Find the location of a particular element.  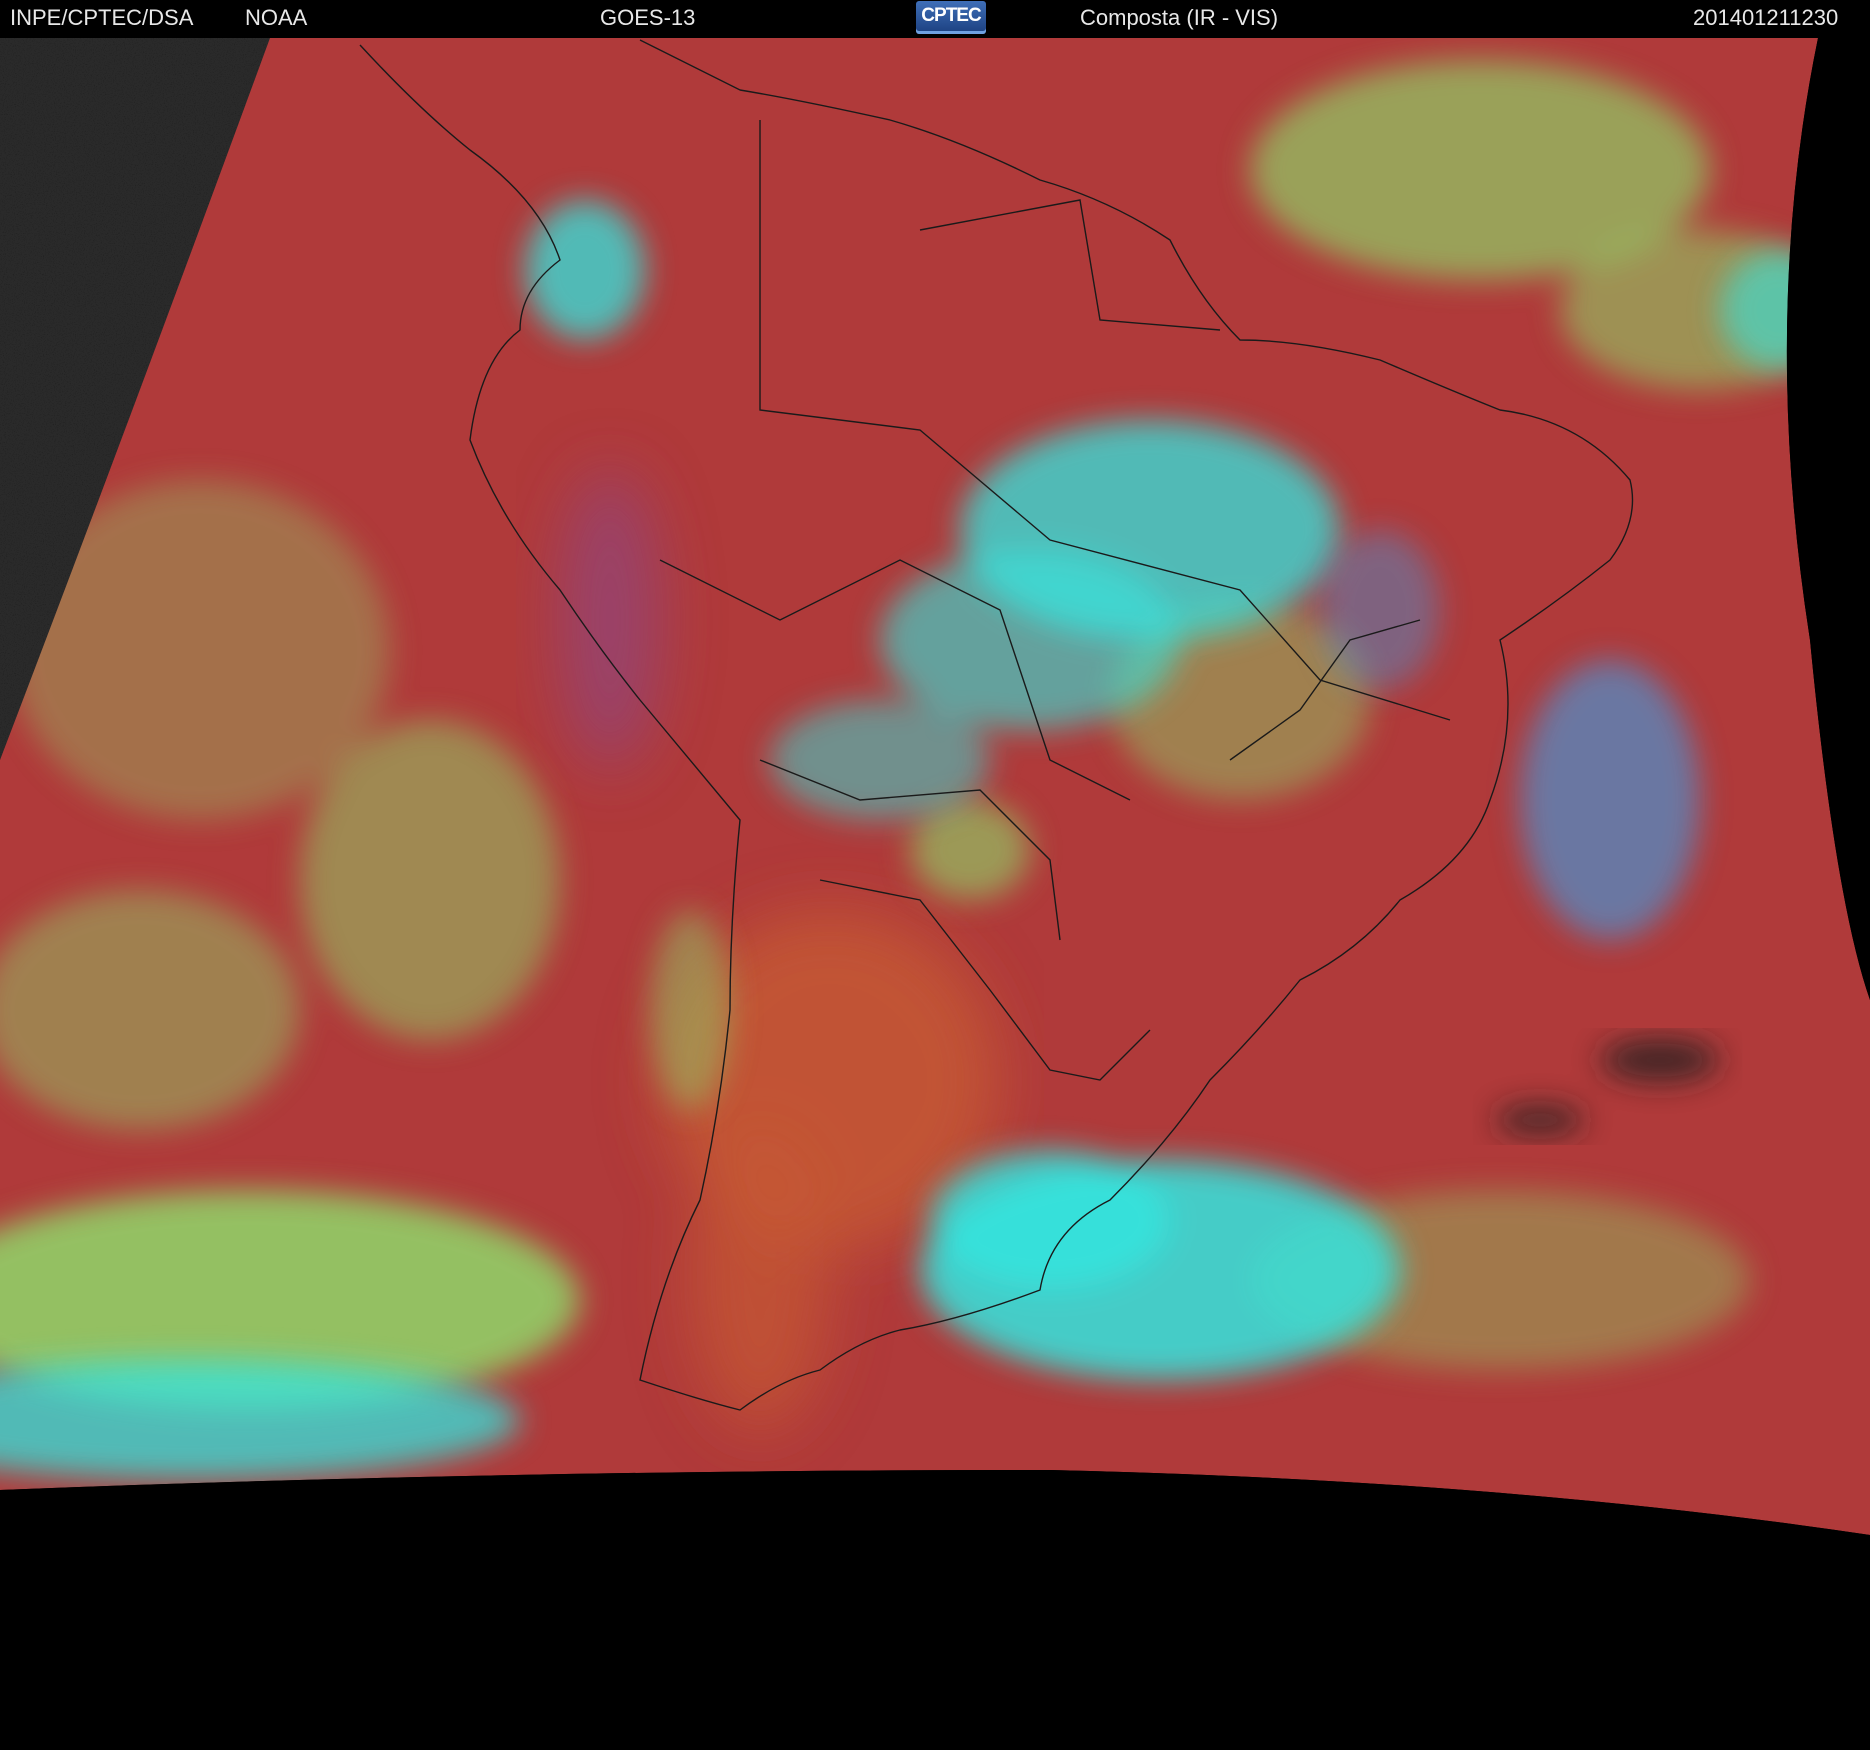

product-label: Composta (IR - VIS) is located at coordinates (1179, 17).